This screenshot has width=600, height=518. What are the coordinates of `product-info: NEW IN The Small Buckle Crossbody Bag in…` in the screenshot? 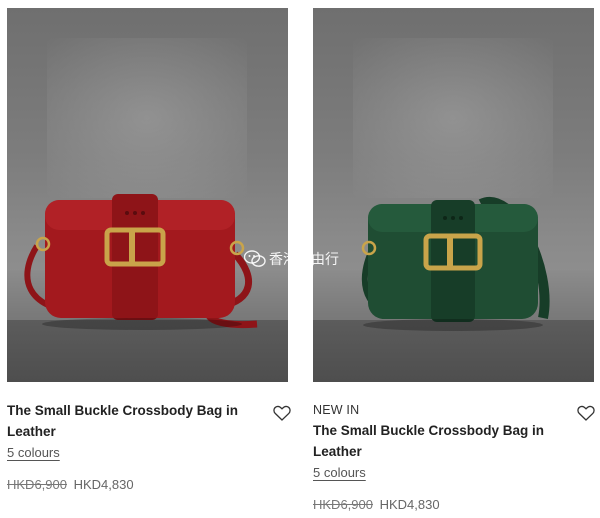 It's located at (453, 448).